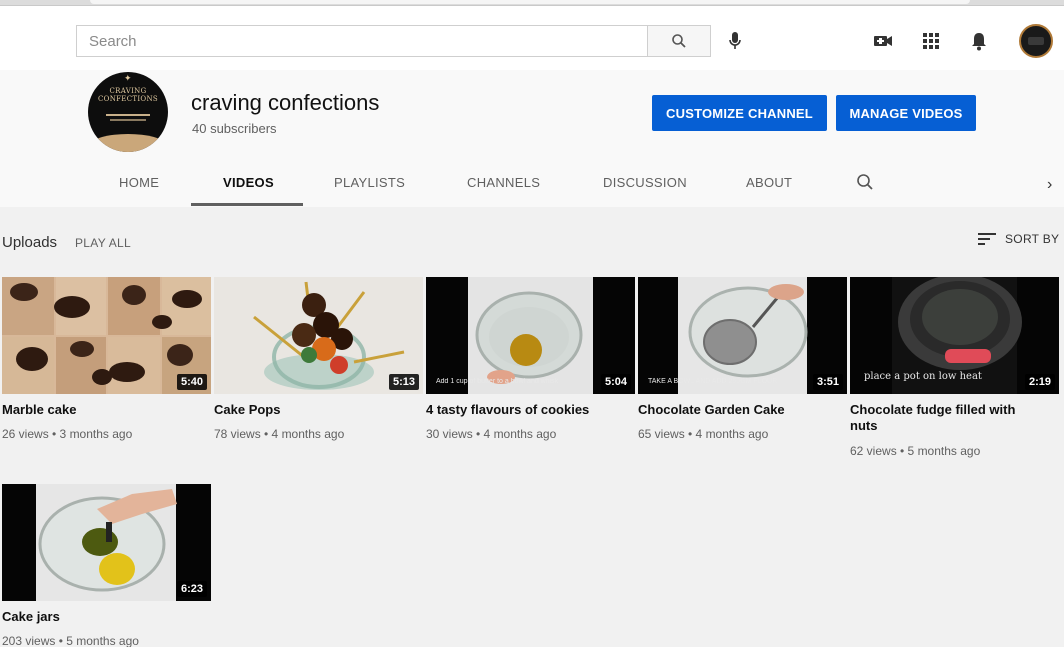 Image resolution: width=1064 pixels, height=647 pixels. What do you see at coordinates (128, 112) in the screenshot?
I see `channel-logo: ✦ CRAVING CONFECTIONS` at bounding box center [128, 112].